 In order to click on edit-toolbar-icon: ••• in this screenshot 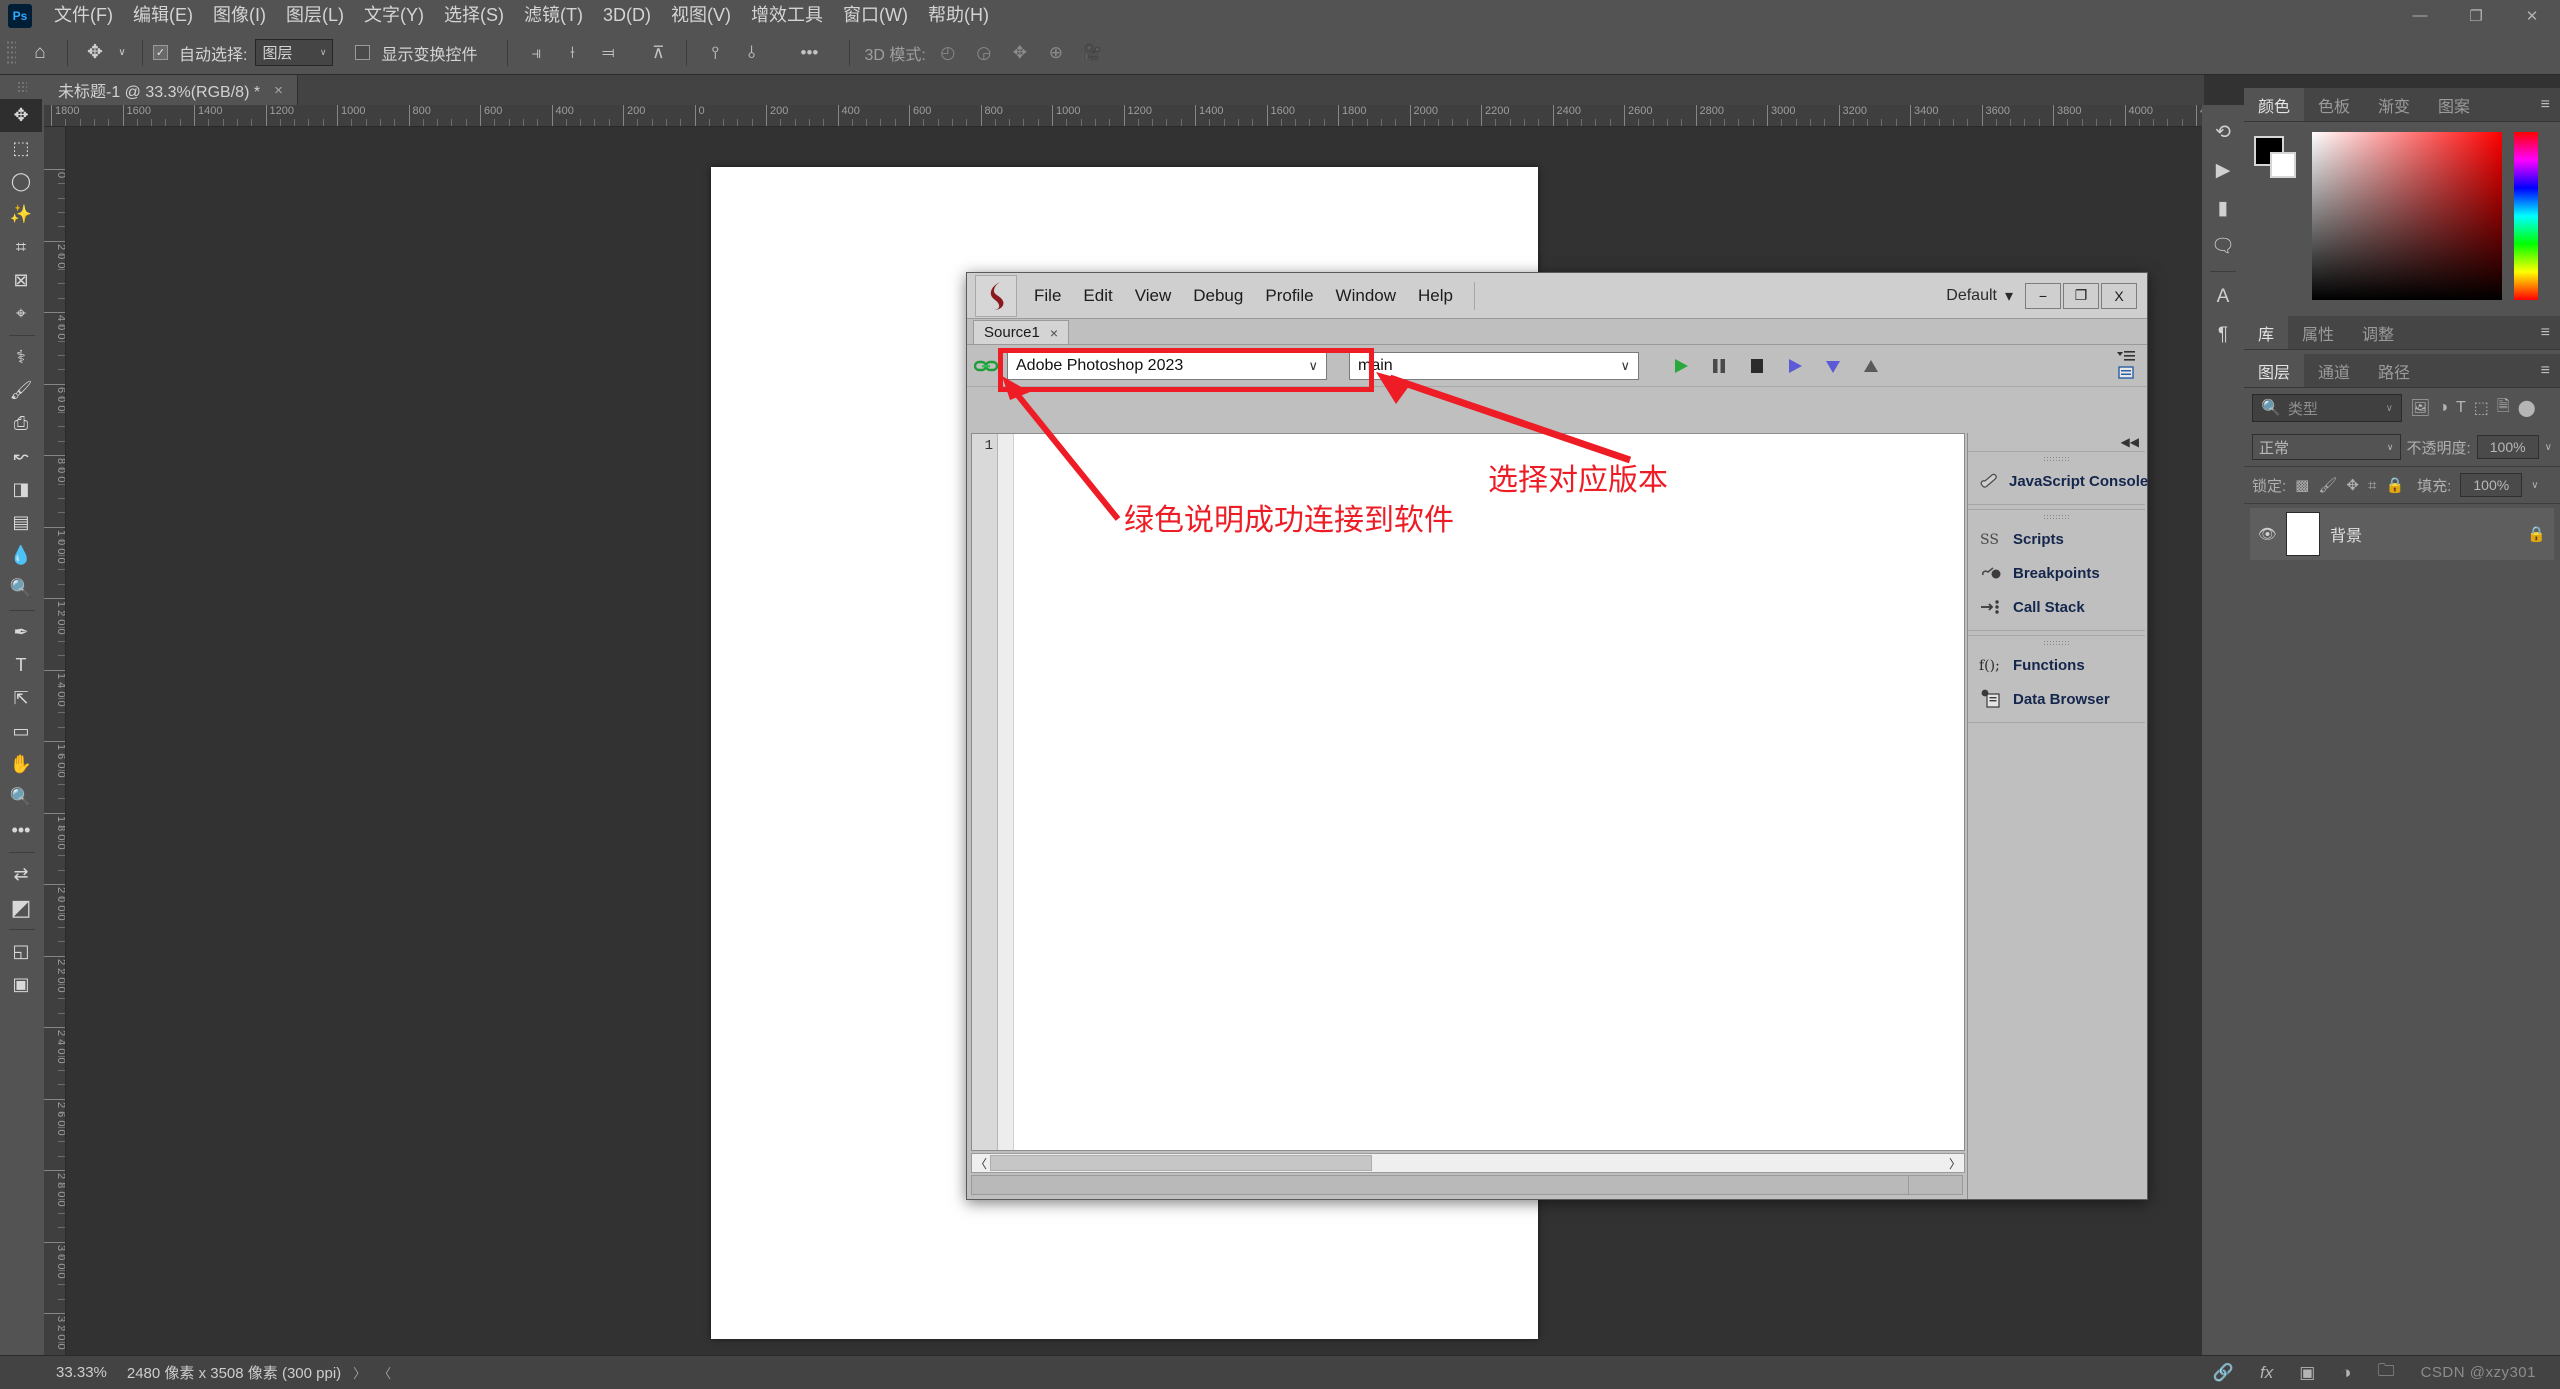, I will do `click(21, 830)`.